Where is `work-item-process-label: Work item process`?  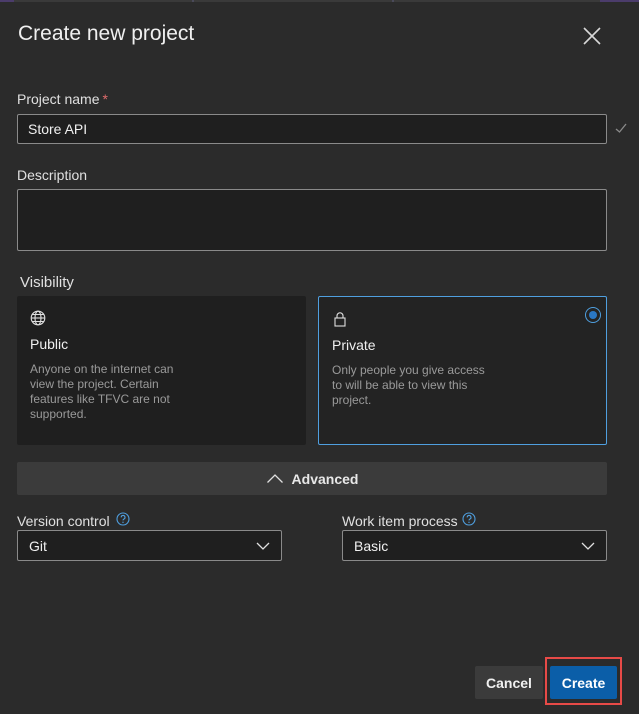 work-item-process-label: Work item process is located at coordinates (400, 521).